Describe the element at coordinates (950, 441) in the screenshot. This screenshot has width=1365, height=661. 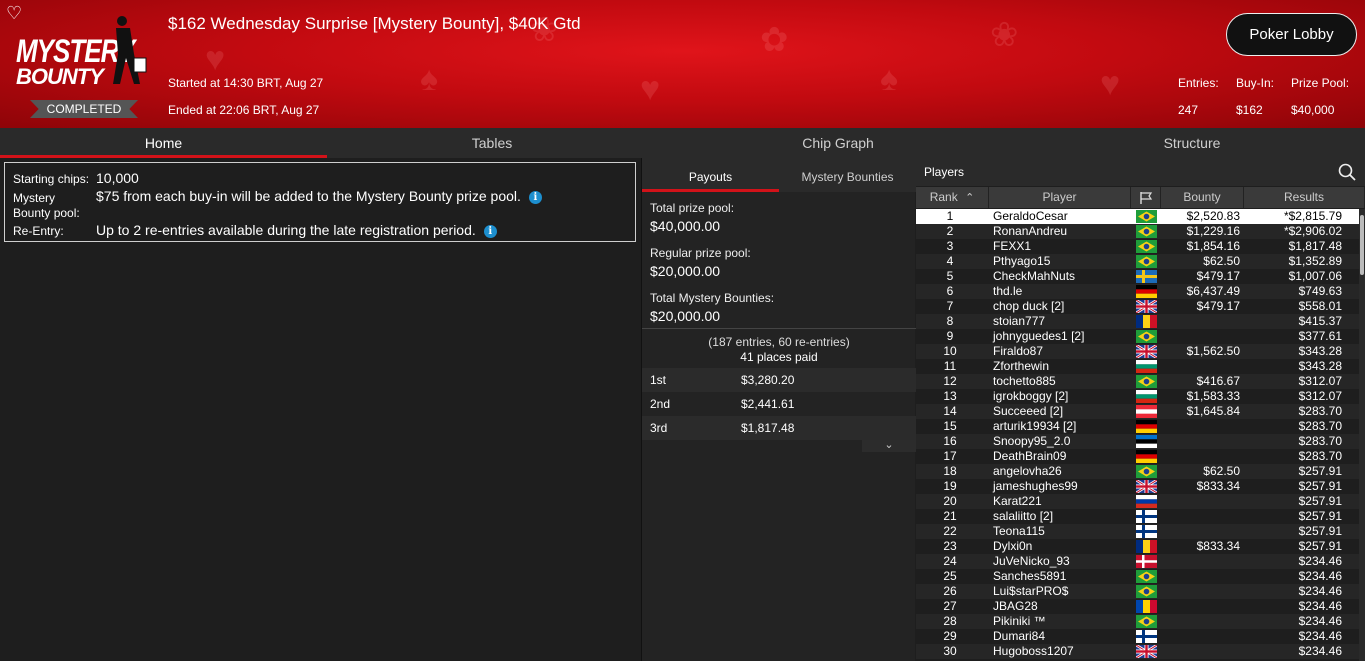
I see `player-rank: 16` at that location.